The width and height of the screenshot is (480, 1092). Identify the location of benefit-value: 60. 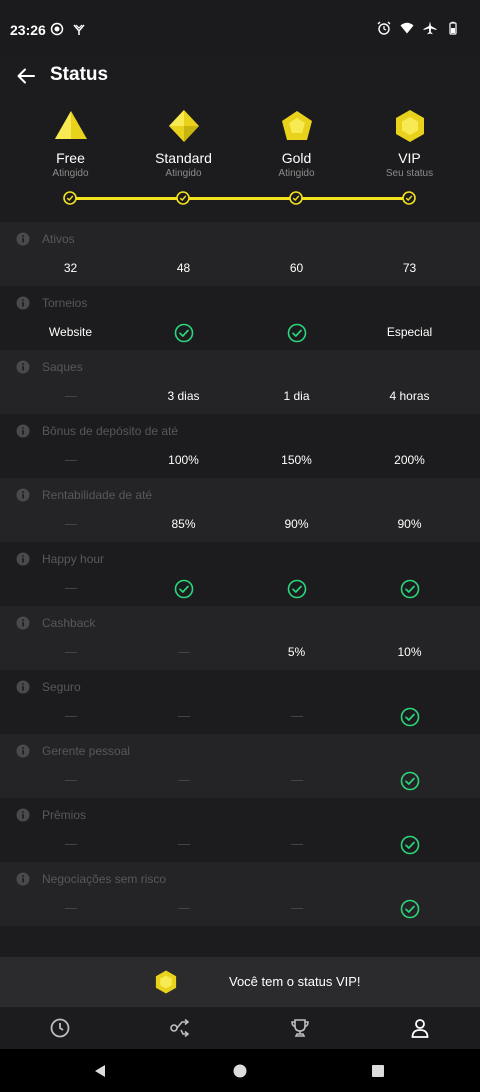
(296, 268).